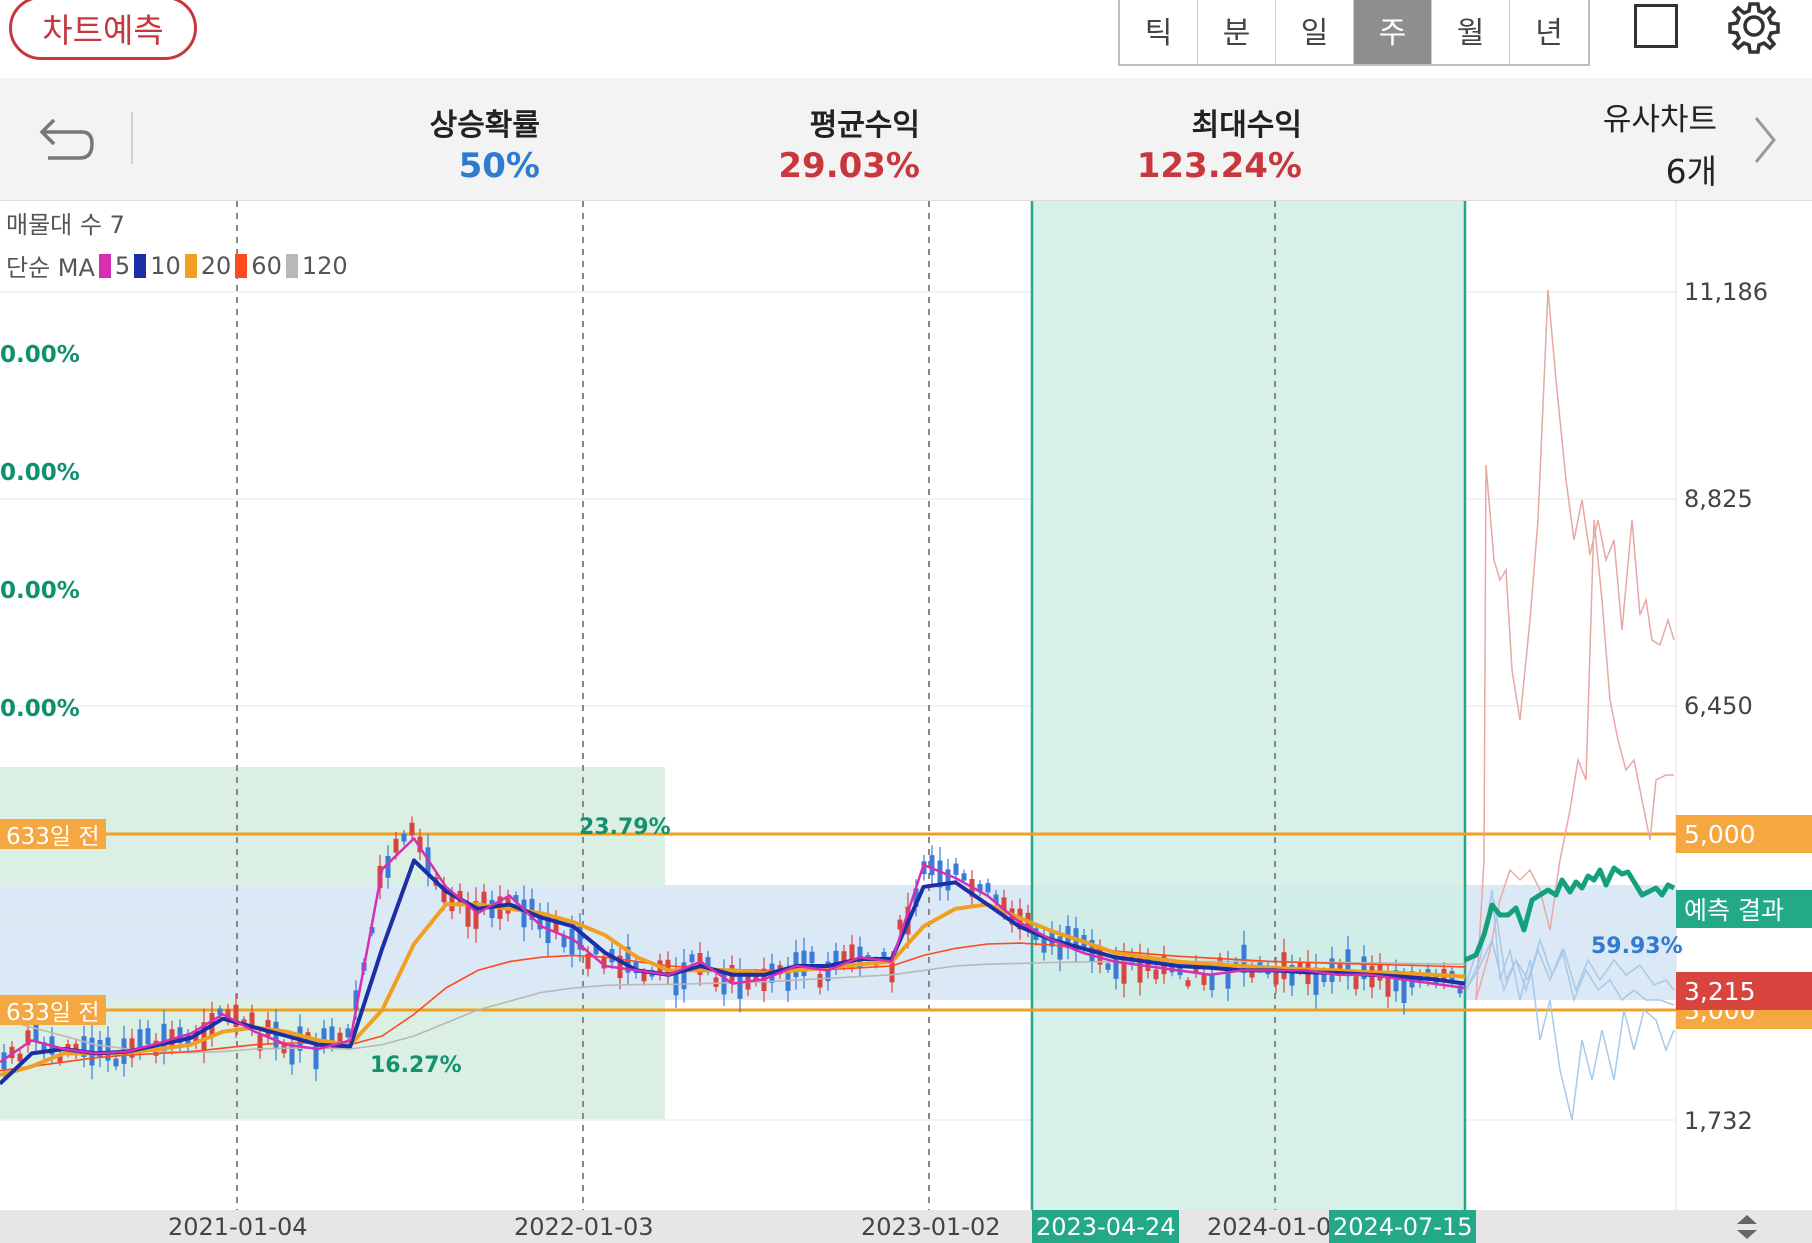 The image size is (1812, 1243). Describe the element at coordinates (50, 268) in the screenshot. I see `ma-legend-title: 단순 MA` at that location.